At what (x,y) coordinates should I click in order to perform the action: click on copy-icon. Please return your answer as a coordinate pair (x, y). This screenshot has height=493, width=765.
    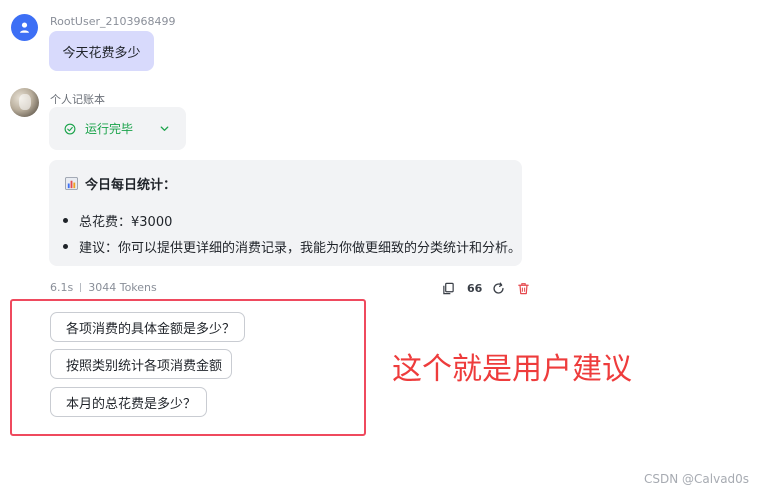
    Looking at the image, I should click on (448, 288).